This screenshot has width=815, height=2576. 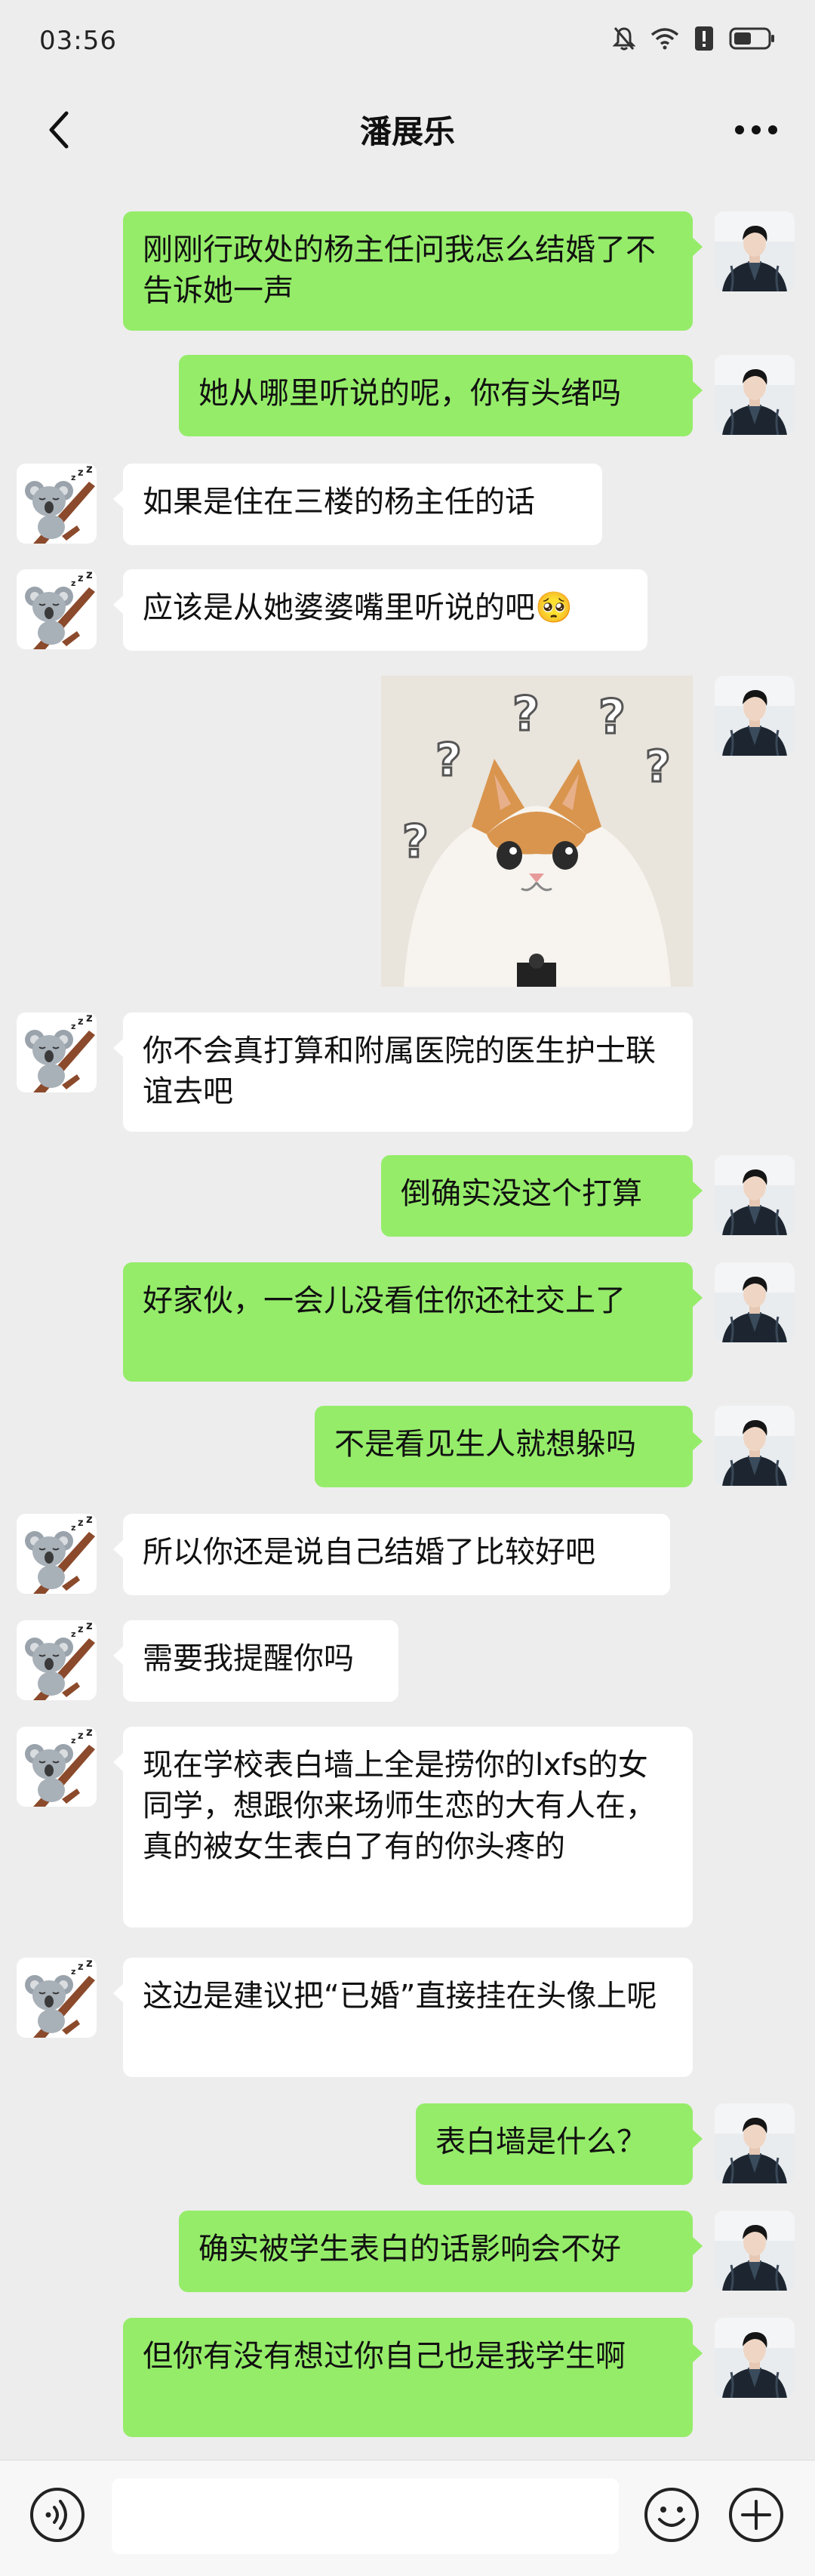 I want to click on plus-icon, so click(x=756, y=2515).